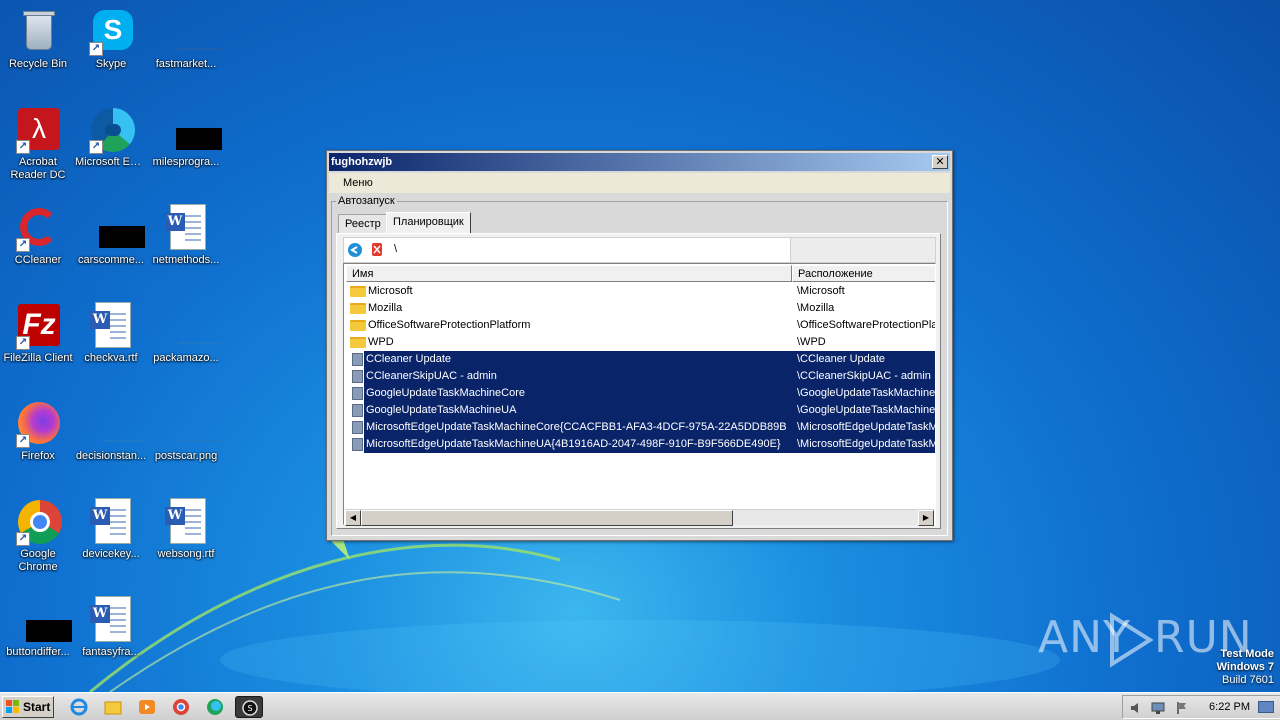 Image resolution: width=1280 pixels, height=720 pixels. I want to click on back-arrow-icon, so click(354, 250).